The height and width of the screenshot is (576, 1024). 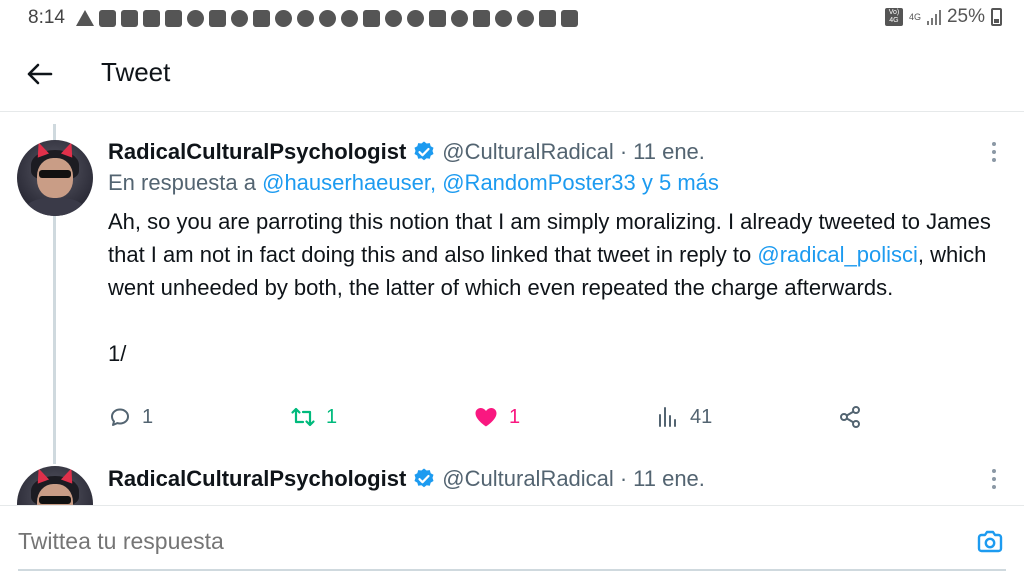 I want to click on shopping-icon, so click(x=481, y=18).